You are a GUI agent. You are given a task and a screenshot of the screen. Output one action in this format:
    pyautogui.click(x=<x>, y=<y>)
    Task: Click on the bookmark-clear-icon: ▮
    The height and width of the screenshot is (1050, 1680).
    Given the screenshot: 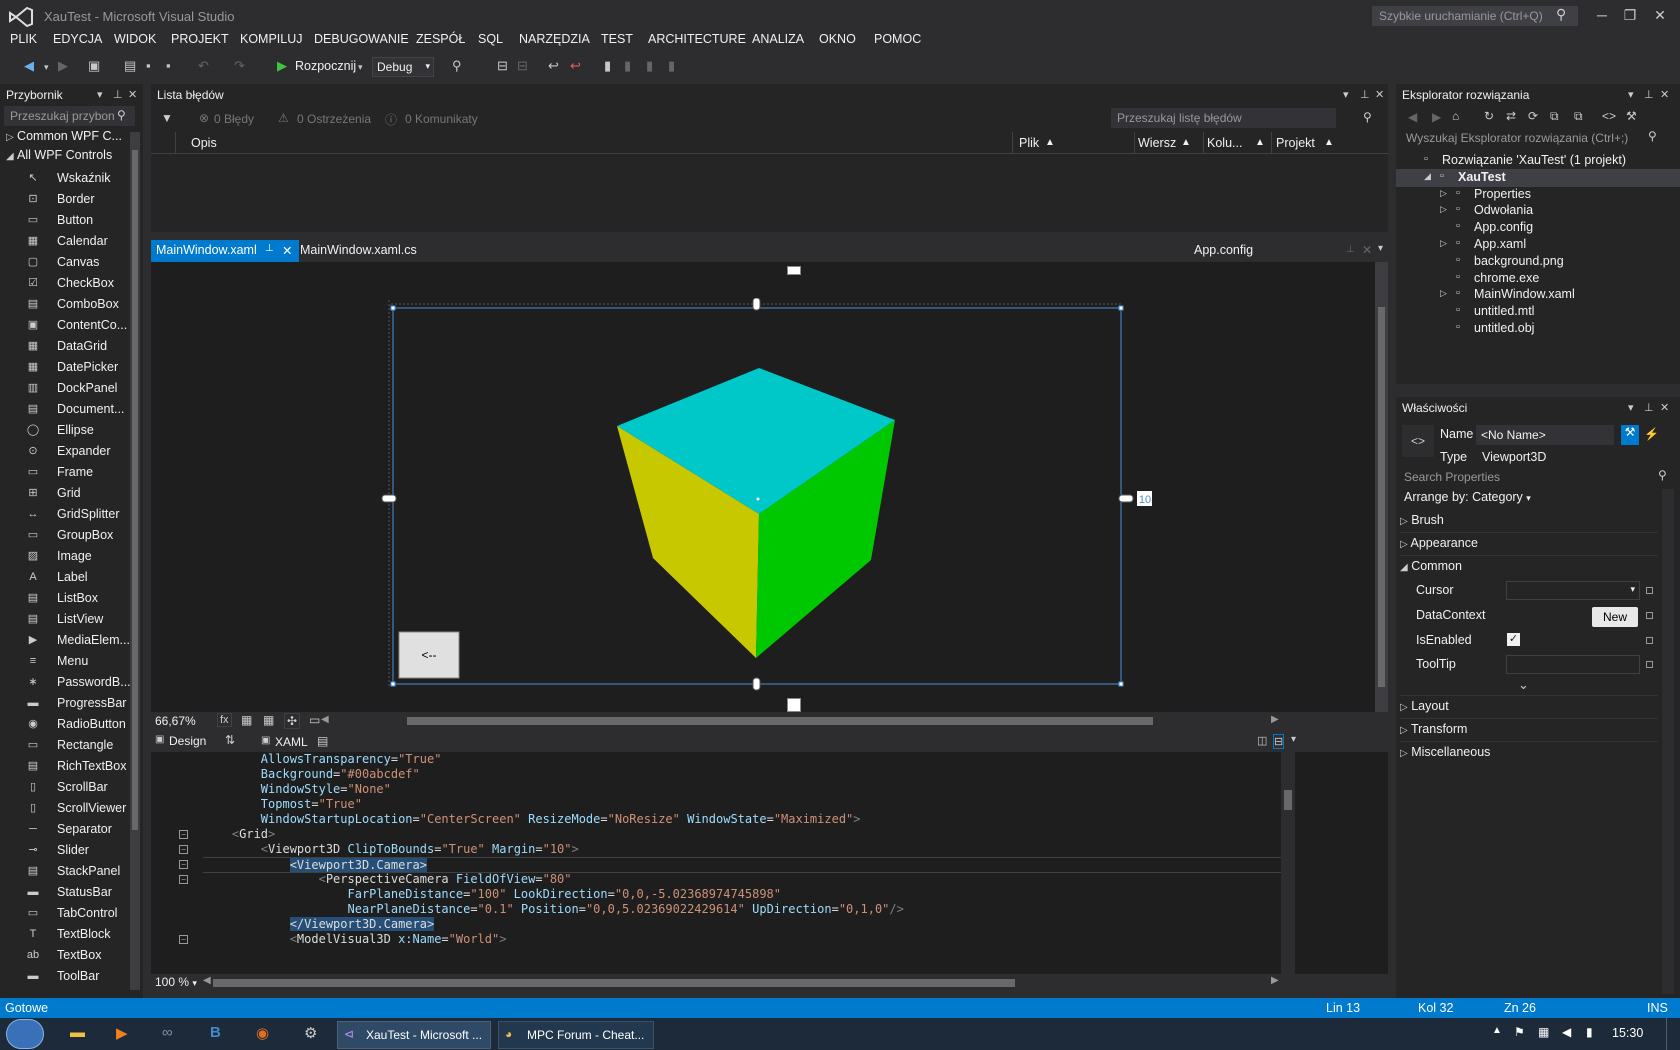 What is the action you would take?
    pyautogui.click(x=671, y=66)
    